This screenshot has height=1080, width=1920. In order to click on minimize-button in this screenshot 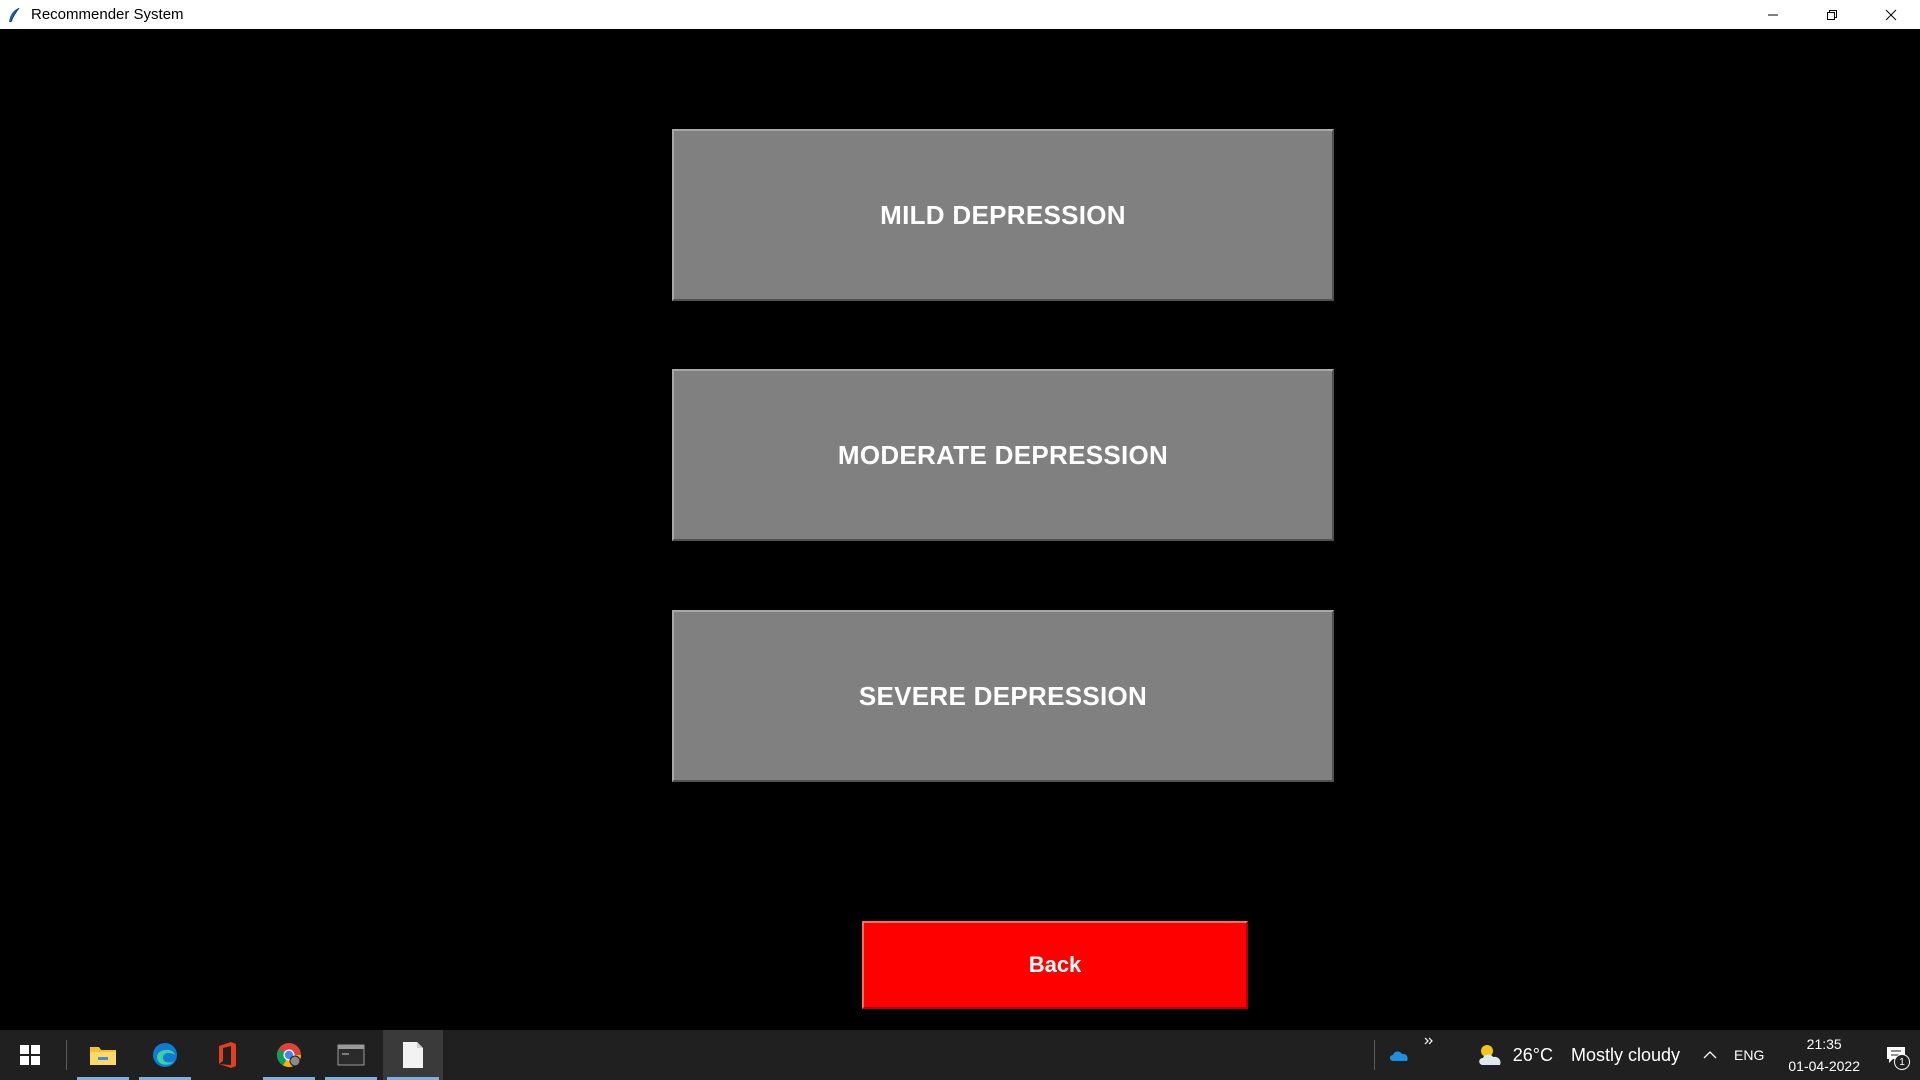, I will do `click(1772, 14)`.